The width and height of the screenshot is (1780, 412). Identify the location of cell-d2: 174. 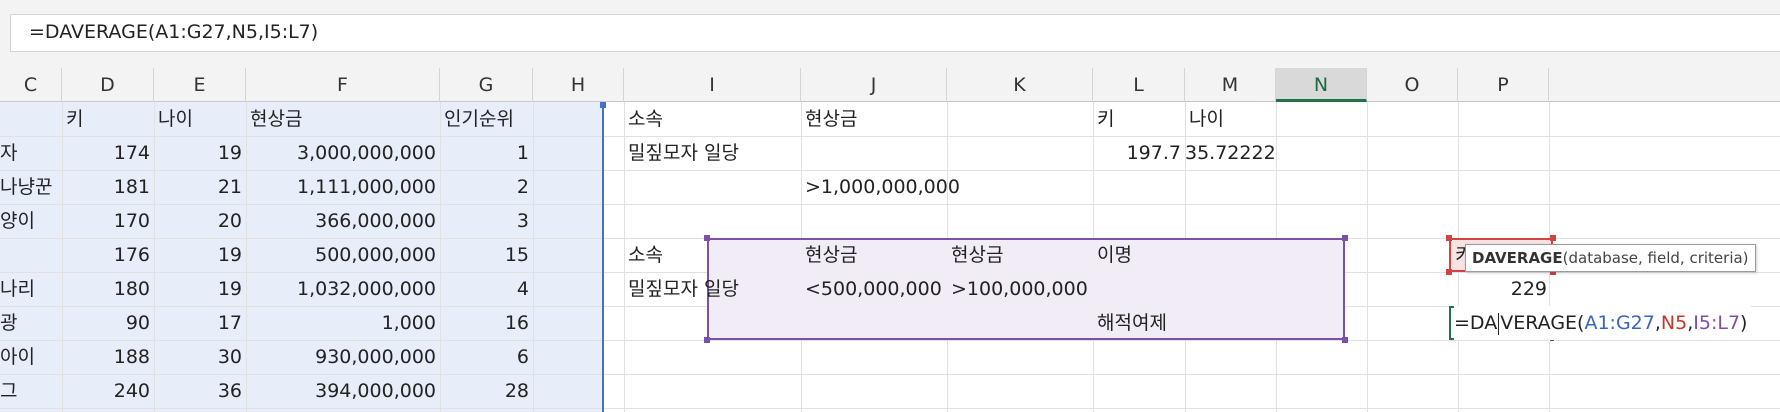
(106, 153).